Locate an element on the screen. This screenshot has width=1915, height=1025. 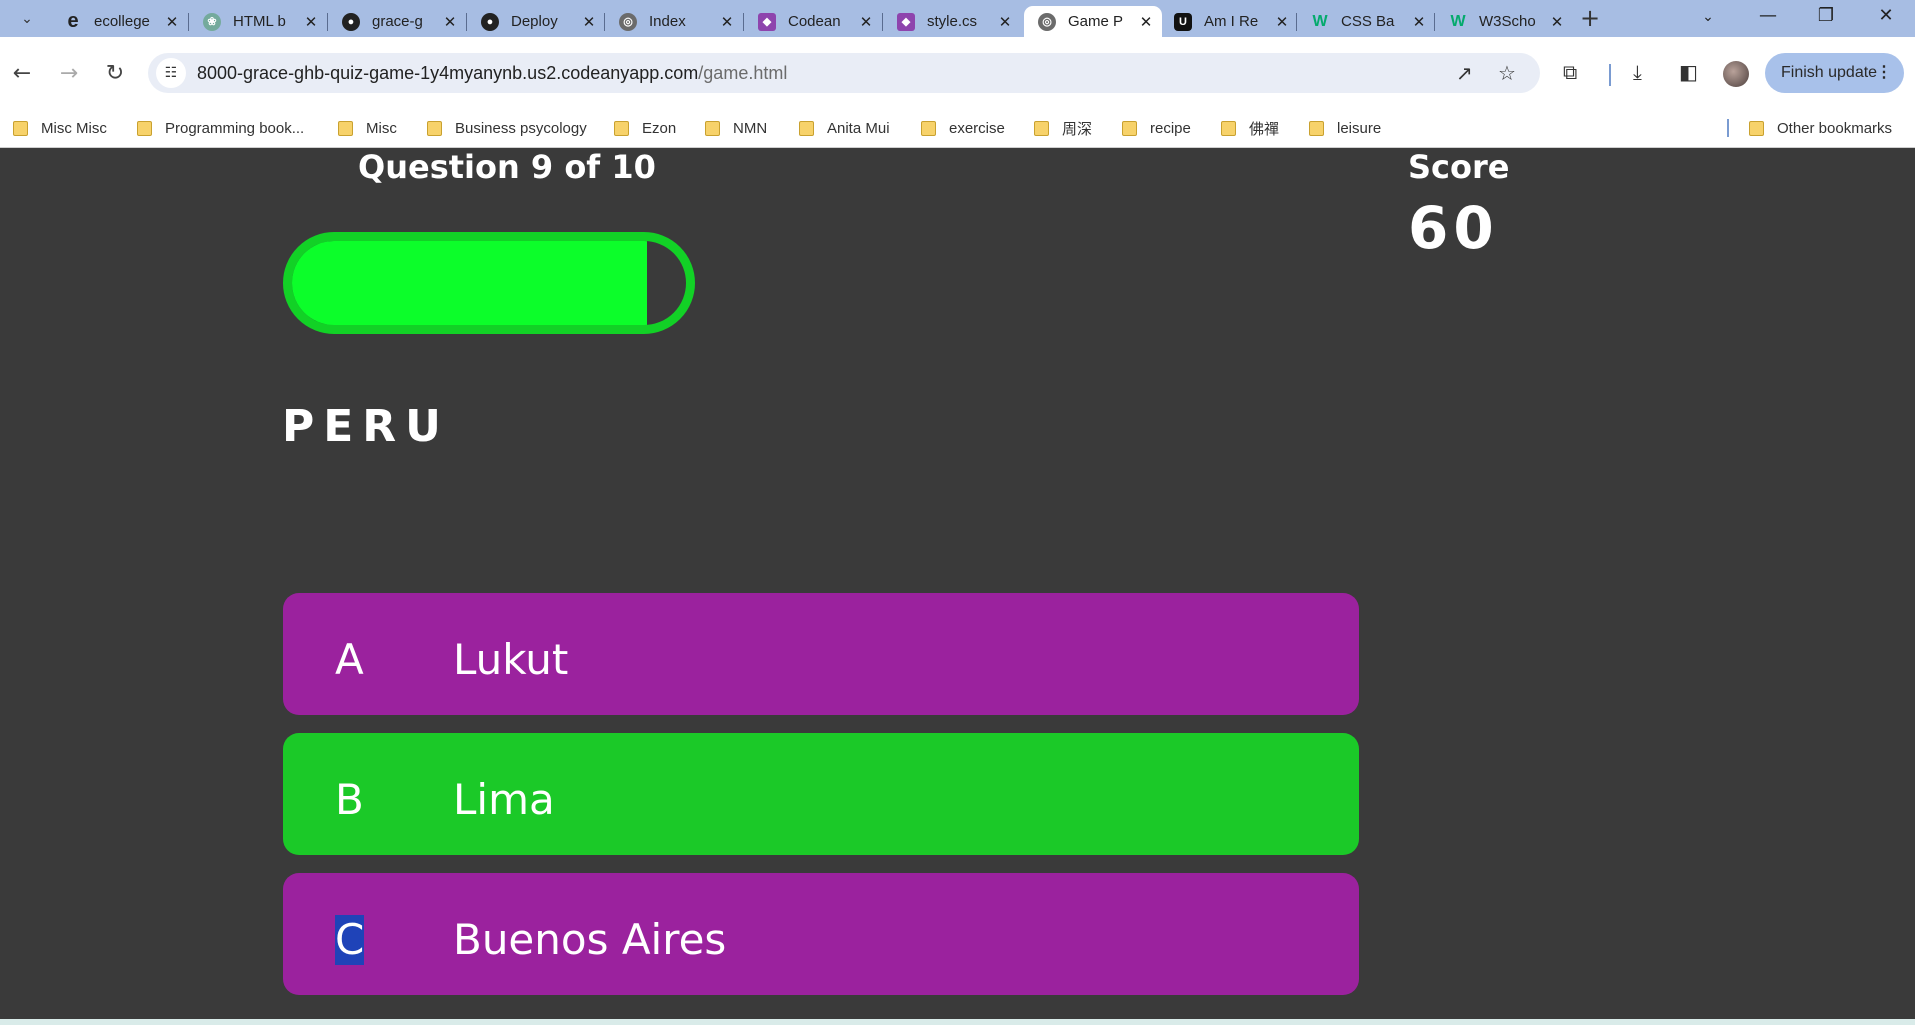
tab-ecollege: e ecollege ✕ is located at coordinates (119, 21).